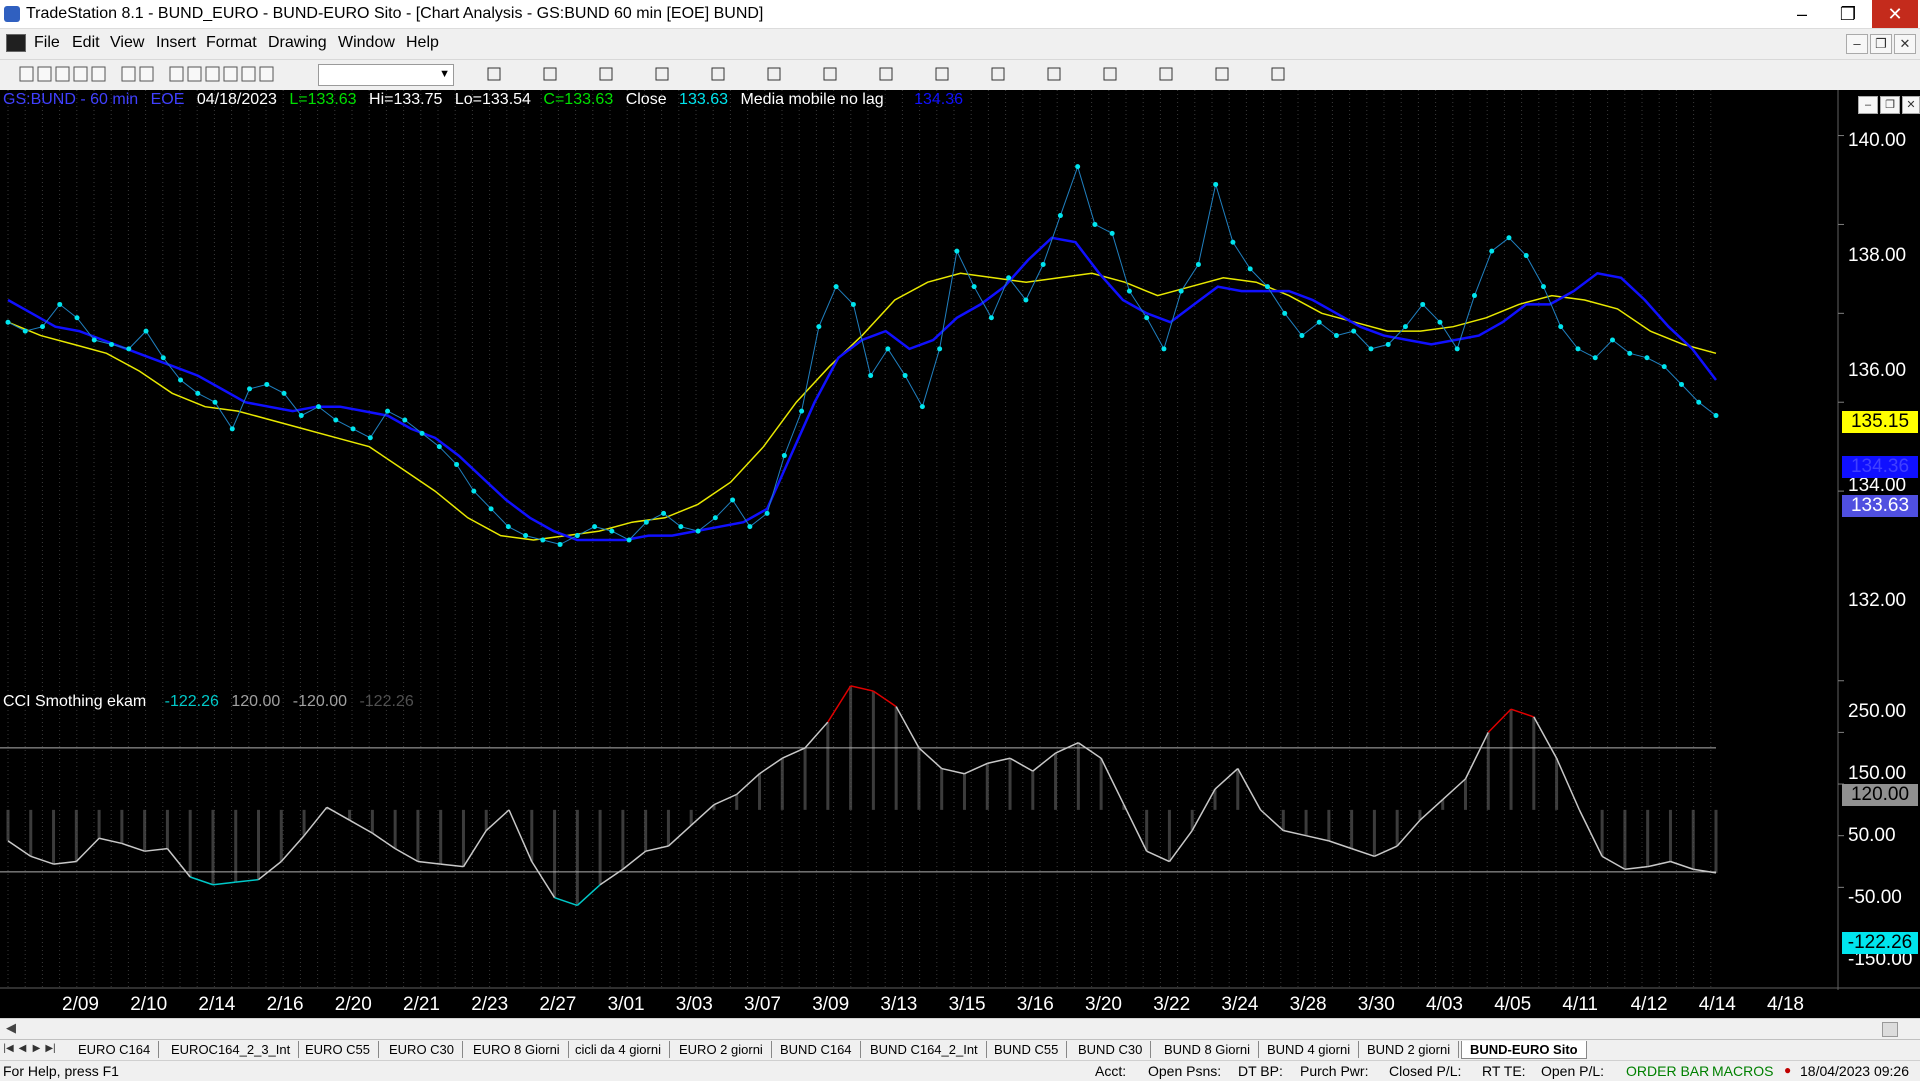 The width and height of the screenshot is (1920, 1081). Describe the element at coordinates (1848, 14) in the screenshot. I see `maximize-icon: ❐` at that location.